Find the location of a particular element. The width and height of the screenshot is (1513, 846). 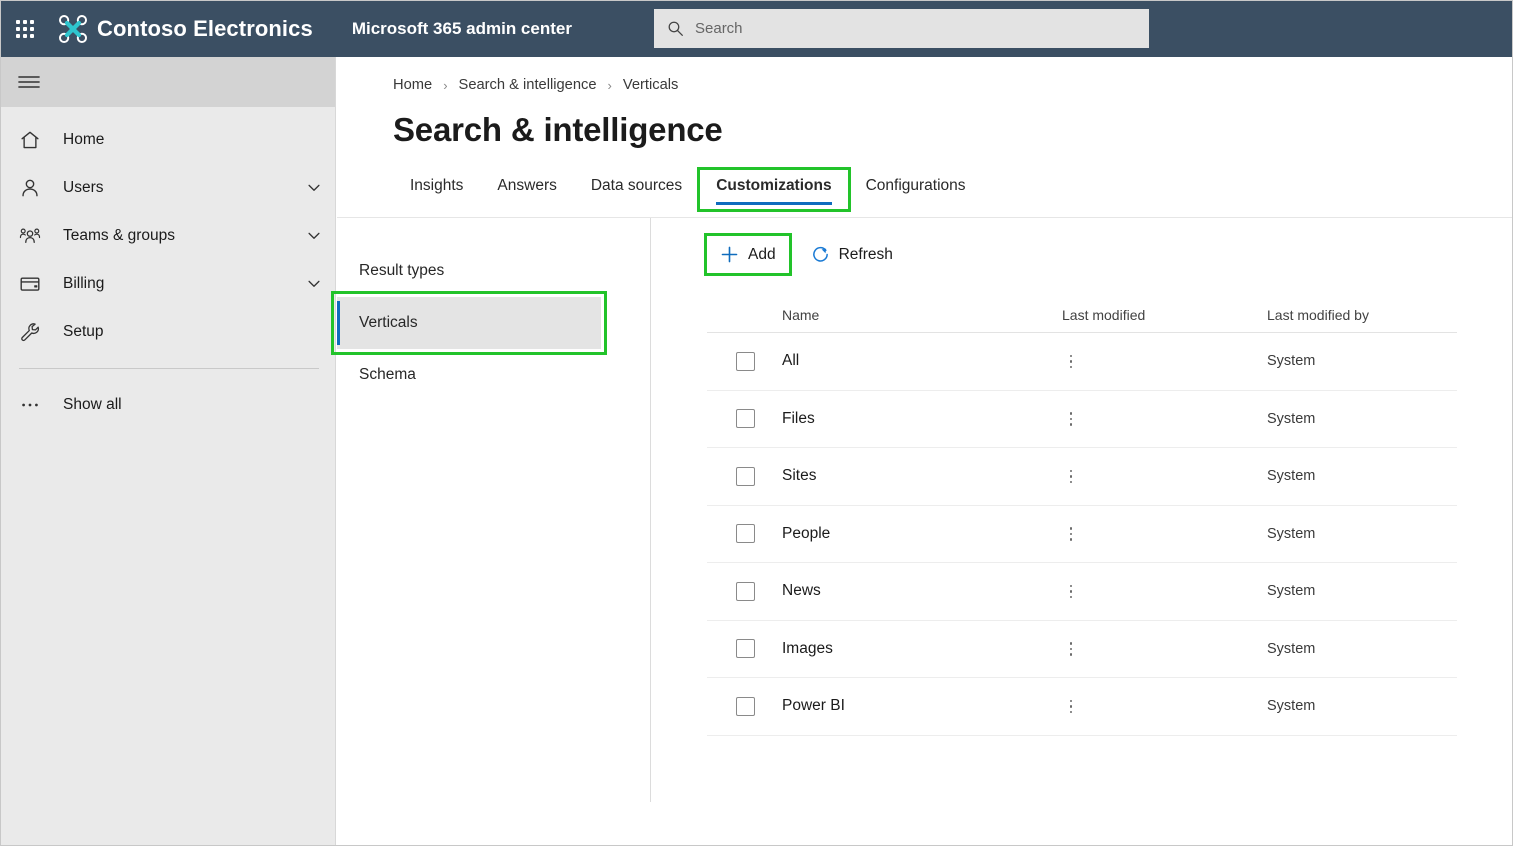

column-header-name: Name is located at coordinates (922, 315).